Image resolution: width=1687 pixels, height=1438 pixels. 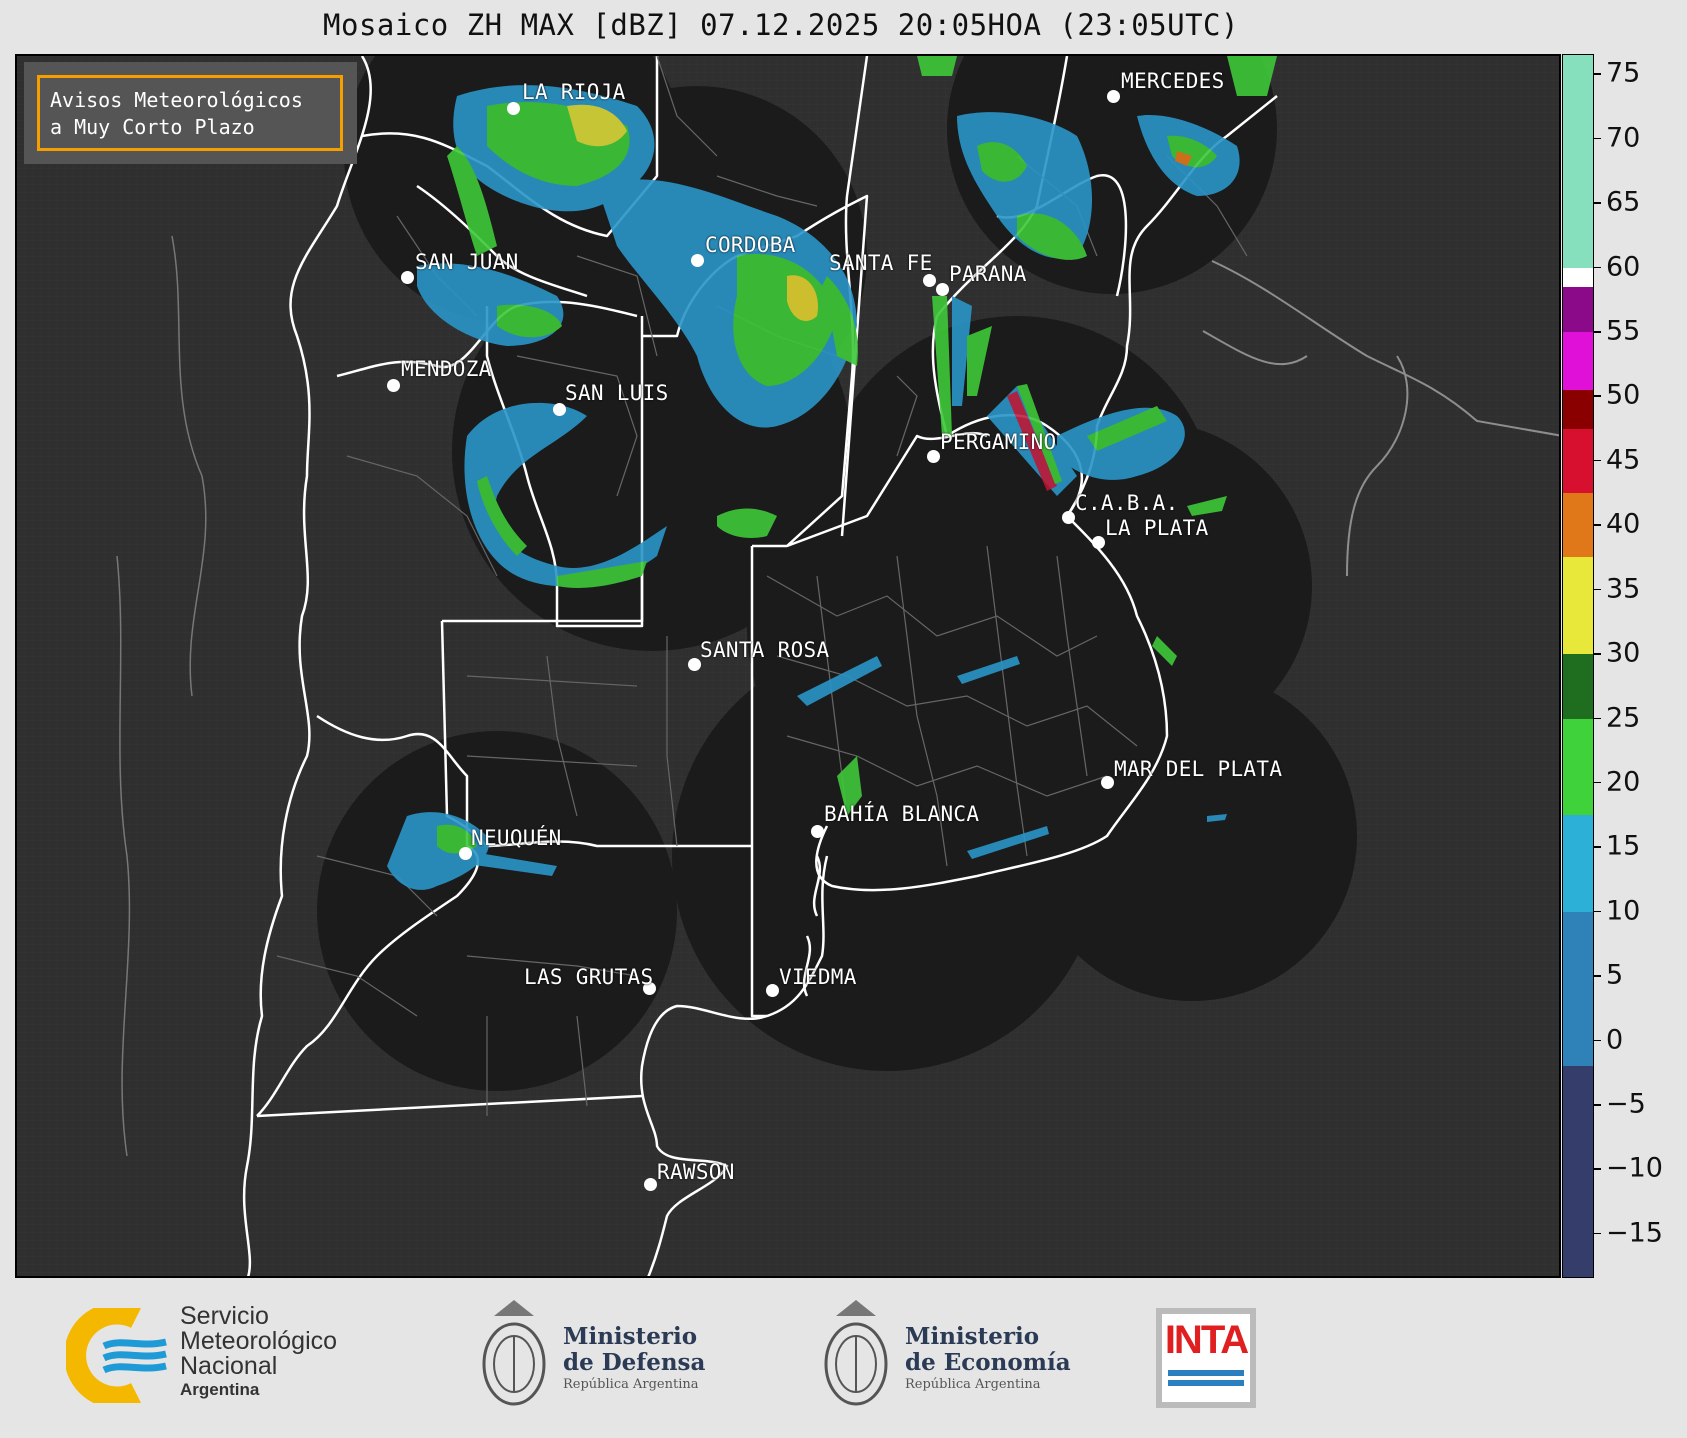 I want to click on colorbar-tick-label: 30, so click(x=1623, y=653).